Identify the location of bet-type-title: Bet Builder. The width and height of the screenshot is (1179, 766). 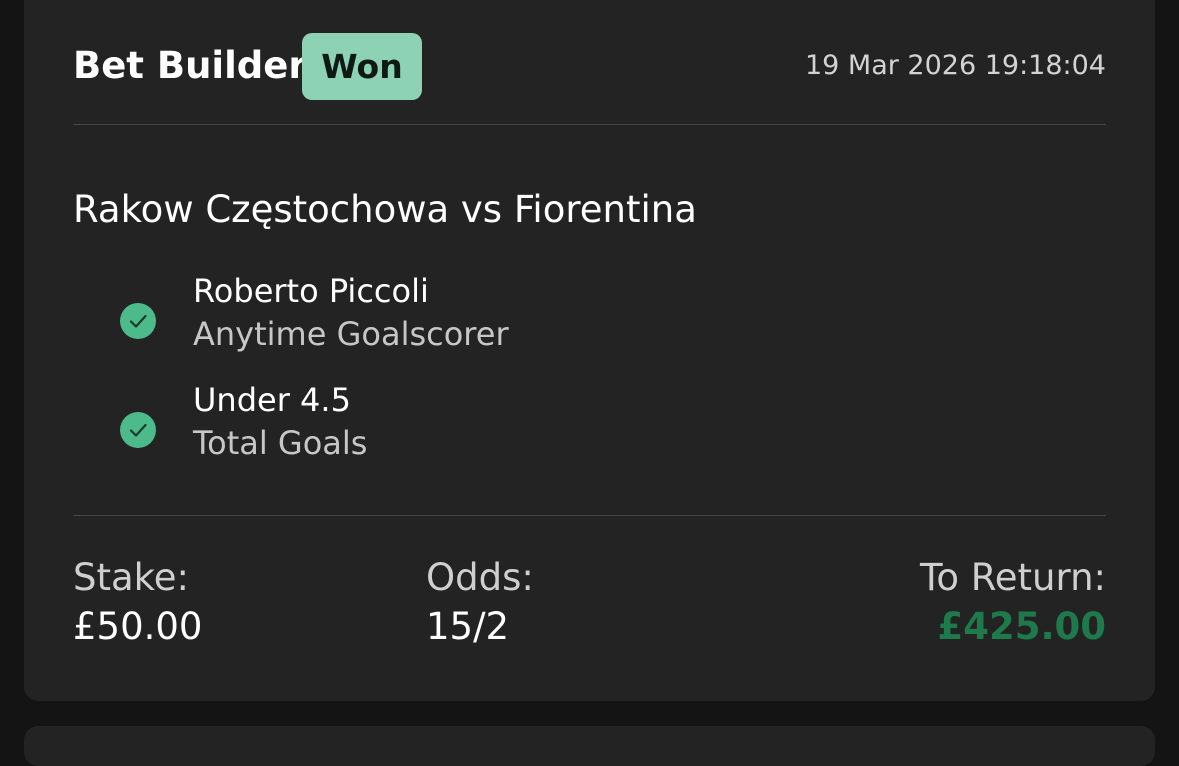
(190, 65).